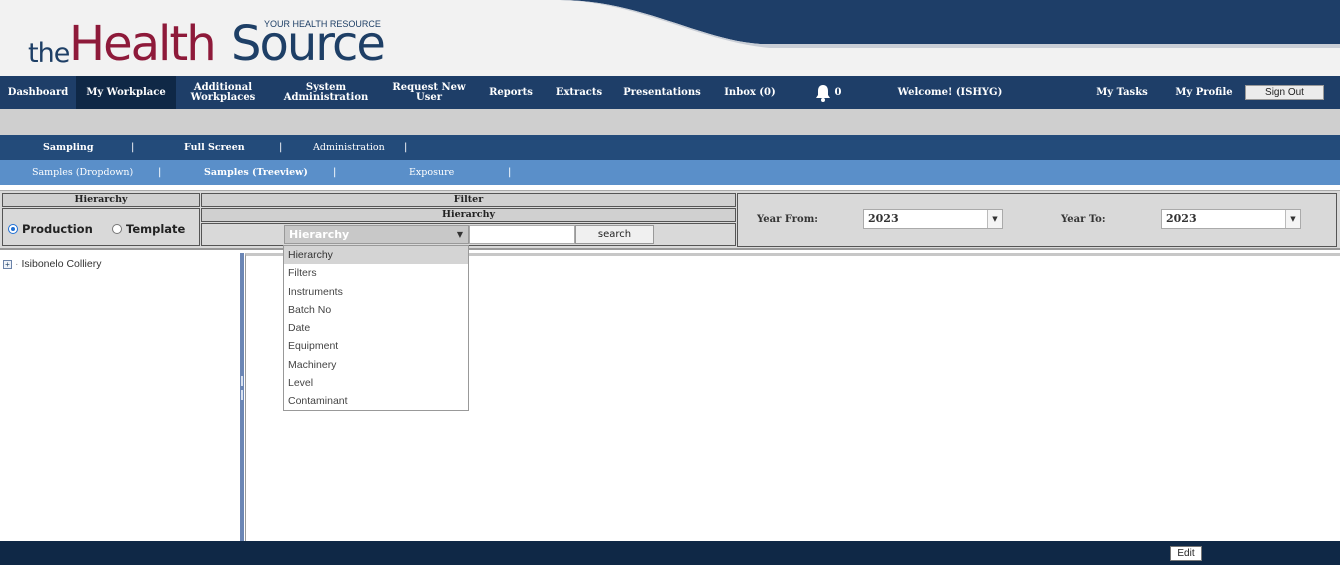 Image resolution: width=1340 pixels, height=565 pixels. What do you see at coordinates (1186, 553) in the screenshot?
I see `edit-button: Edit` at bounding box center [1186, 553].